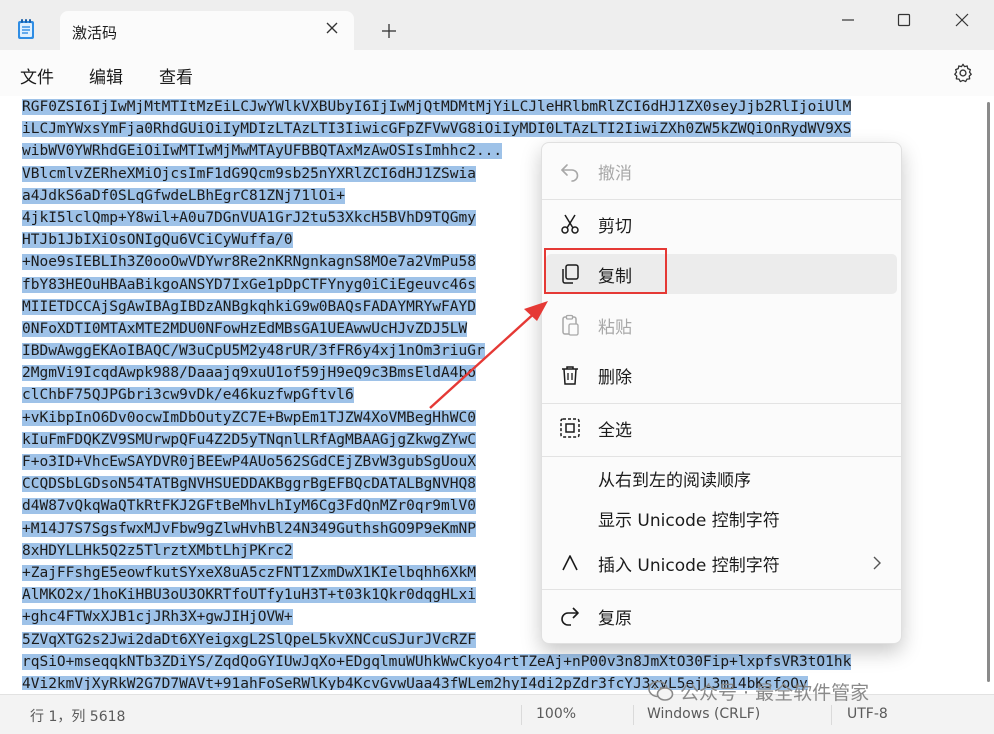 The height and width of the screenshot is (734, 994). What do you see at coordinates (188, 395) in the screenshot?
I see `selected-text: clChbF75QJPGbri3cw9vDk/e46kuzfwpGftvl6` at bounding box center [188, 395].